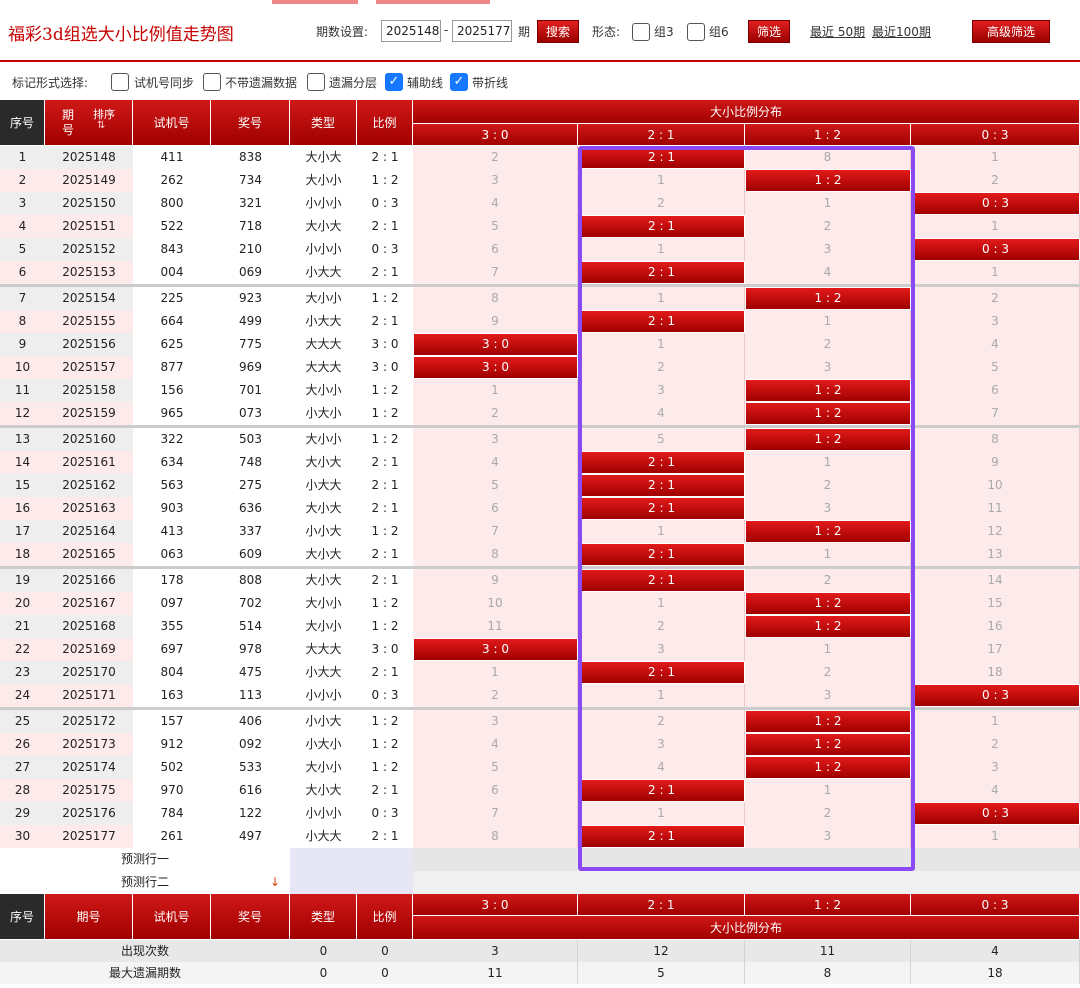  Describe the element at coordinates (558, 31) in the screenshot. I see `search-button: 搜索` at that location.